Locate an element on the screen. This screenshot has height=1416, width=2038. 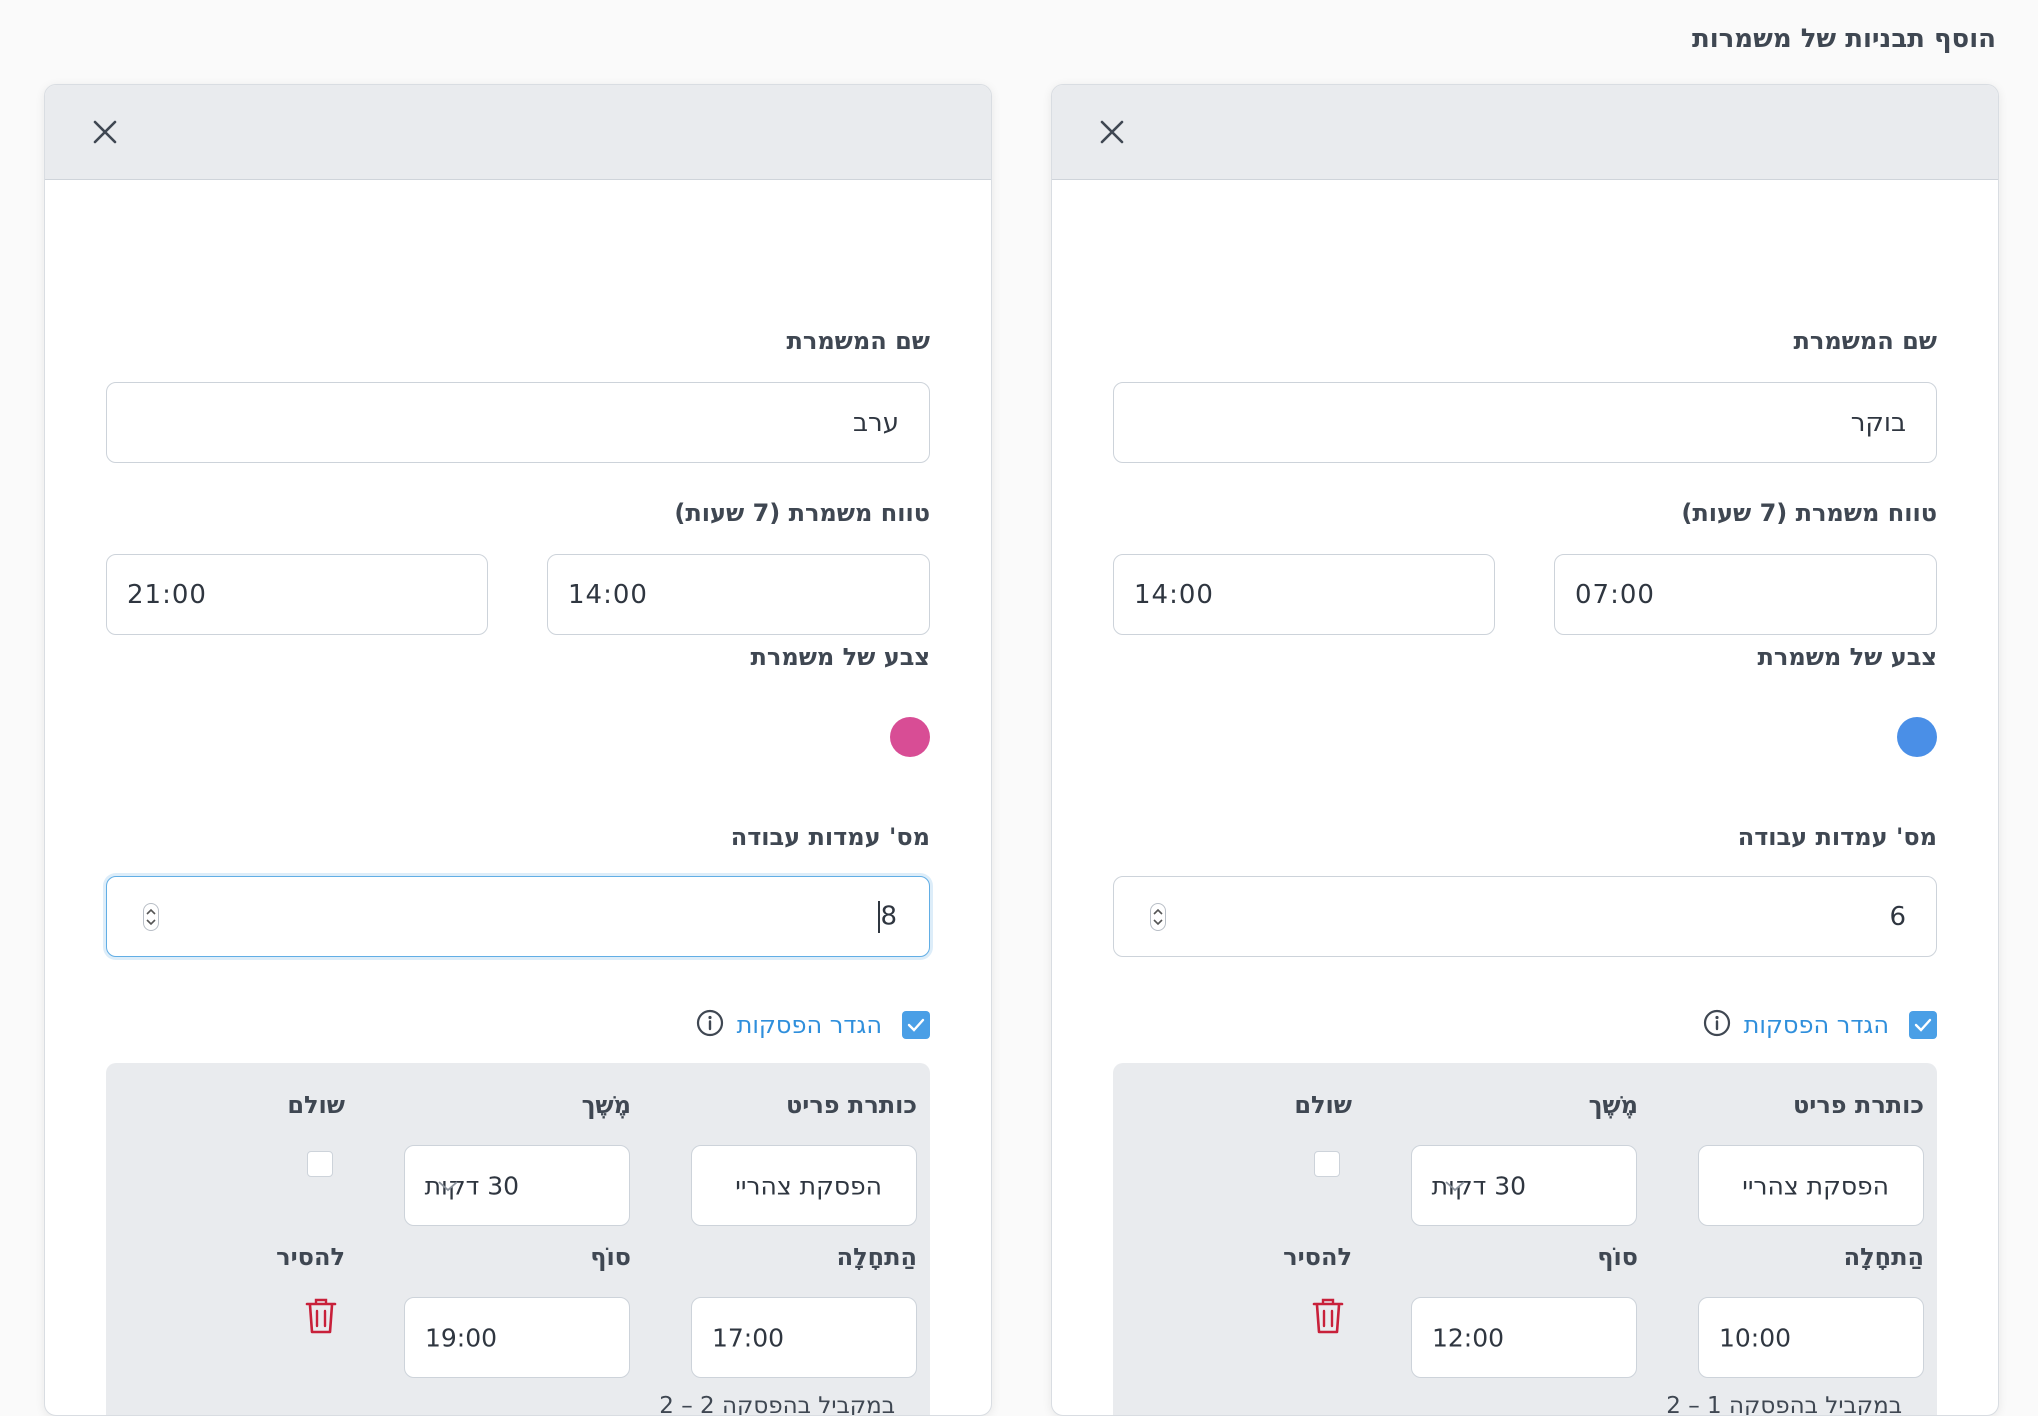
break-start-input: 10:00 is located at coordinates (1811, 1337).